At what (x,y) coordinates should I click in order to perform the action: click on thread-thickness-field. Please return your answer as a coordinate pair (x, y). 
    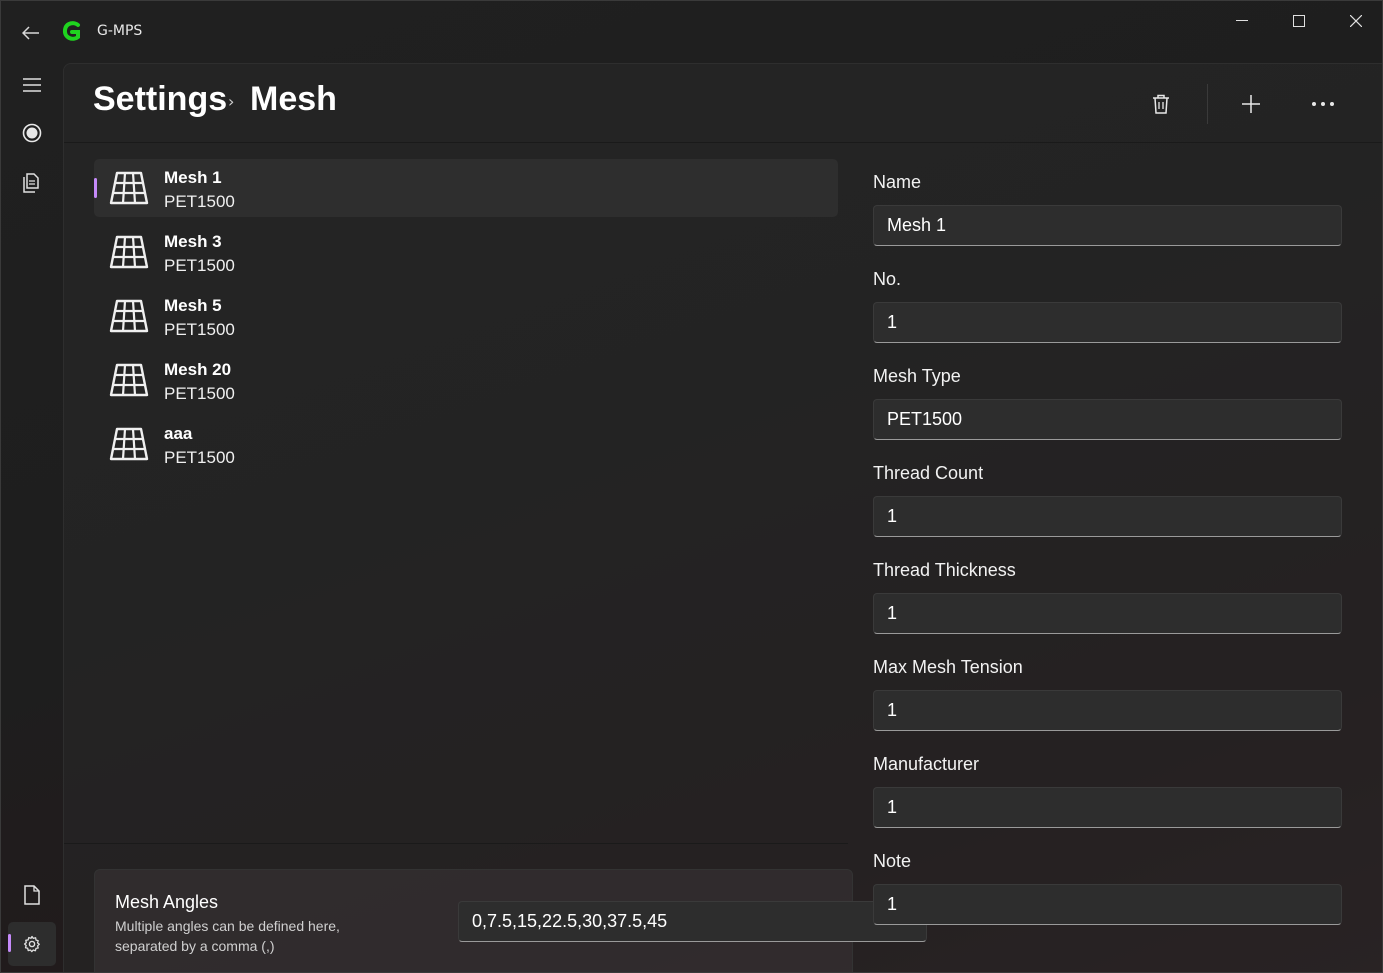
    Looking at the image, I should click on (1107, 613).